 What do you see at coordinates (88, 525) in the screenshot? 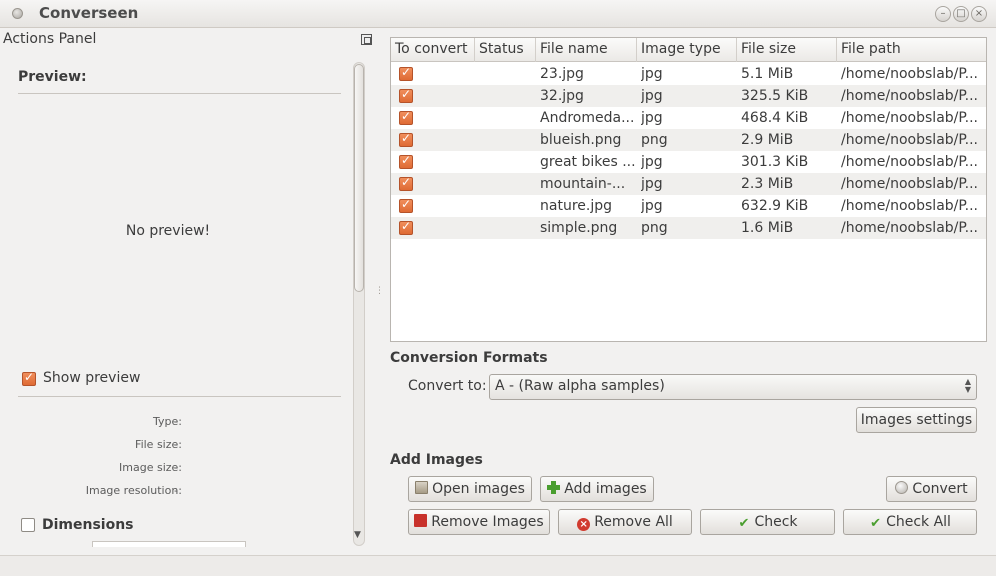
I see `dimensions-label: Dimensions` at bounding box center [88, 525].